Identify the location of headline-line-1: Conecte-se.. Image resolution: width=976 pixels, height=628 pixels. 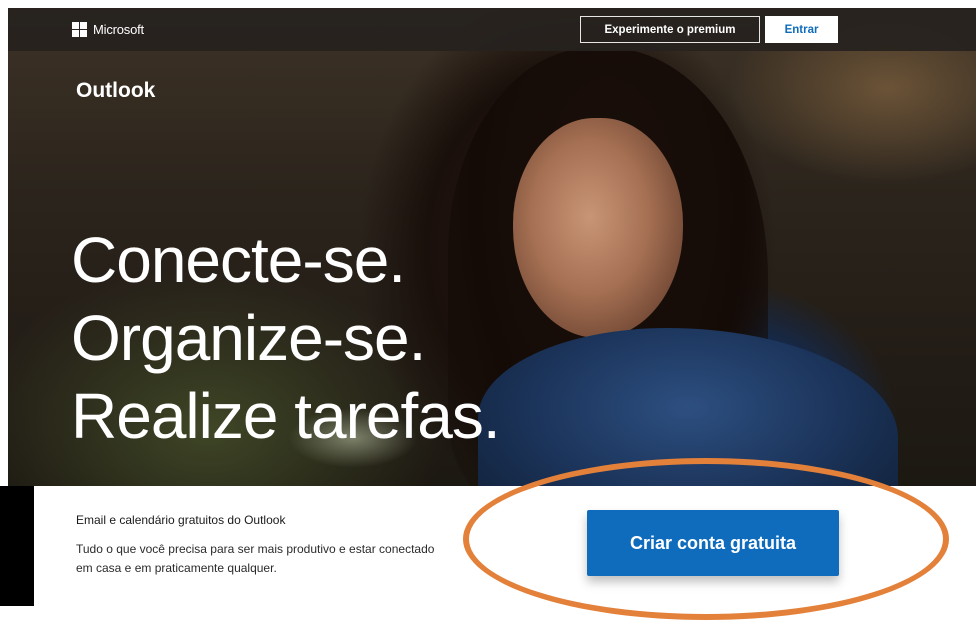
(238, 260).